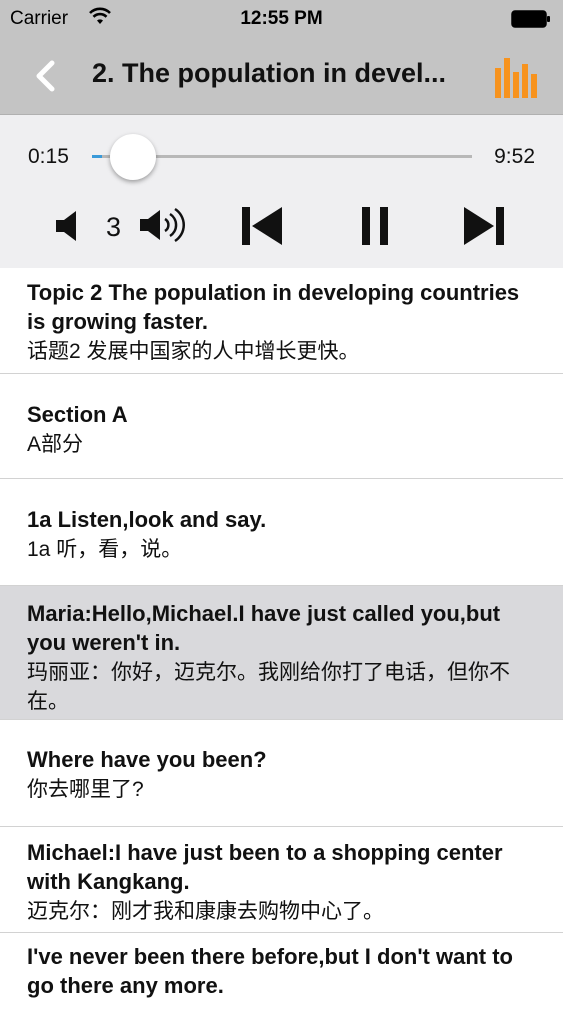 The width and height of the screenshot is (563, 1033). I want to click on progress-thumb, so click(132, 157).